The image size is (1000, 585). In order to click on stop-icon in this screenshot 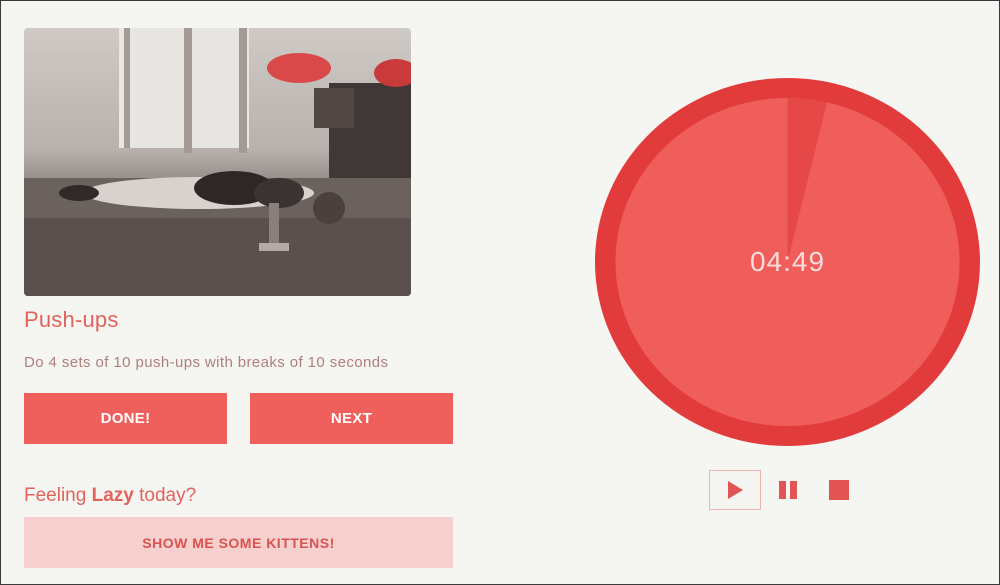, I will do `click(839, 490)`.